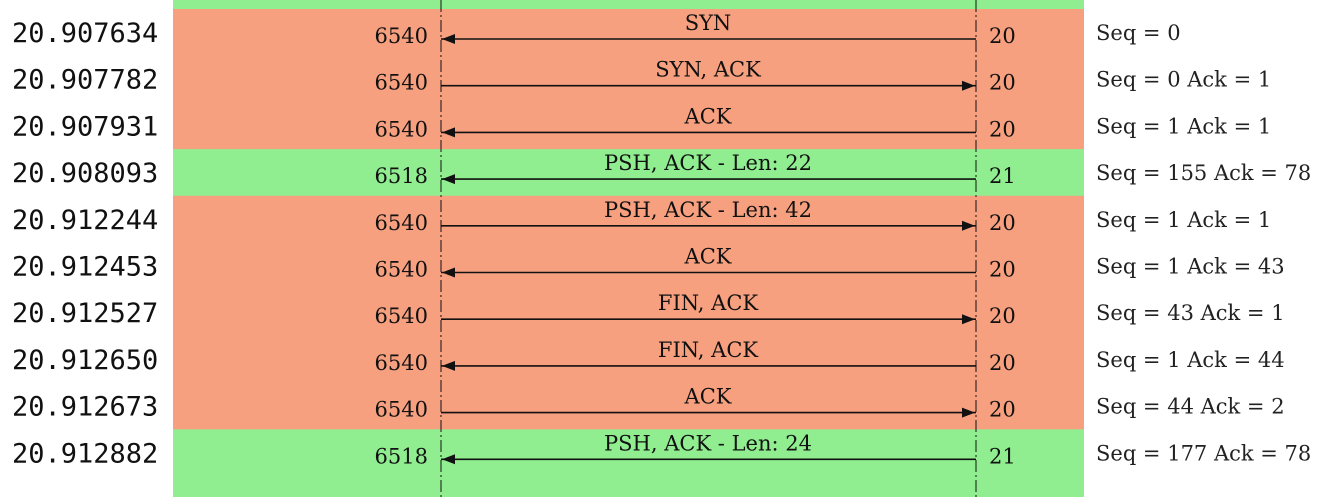 The height and width of the screenshot is (497, 1330). I want to click on packet-seq-comment: Seq = 1 Ack = 43, so click(1190, 267).